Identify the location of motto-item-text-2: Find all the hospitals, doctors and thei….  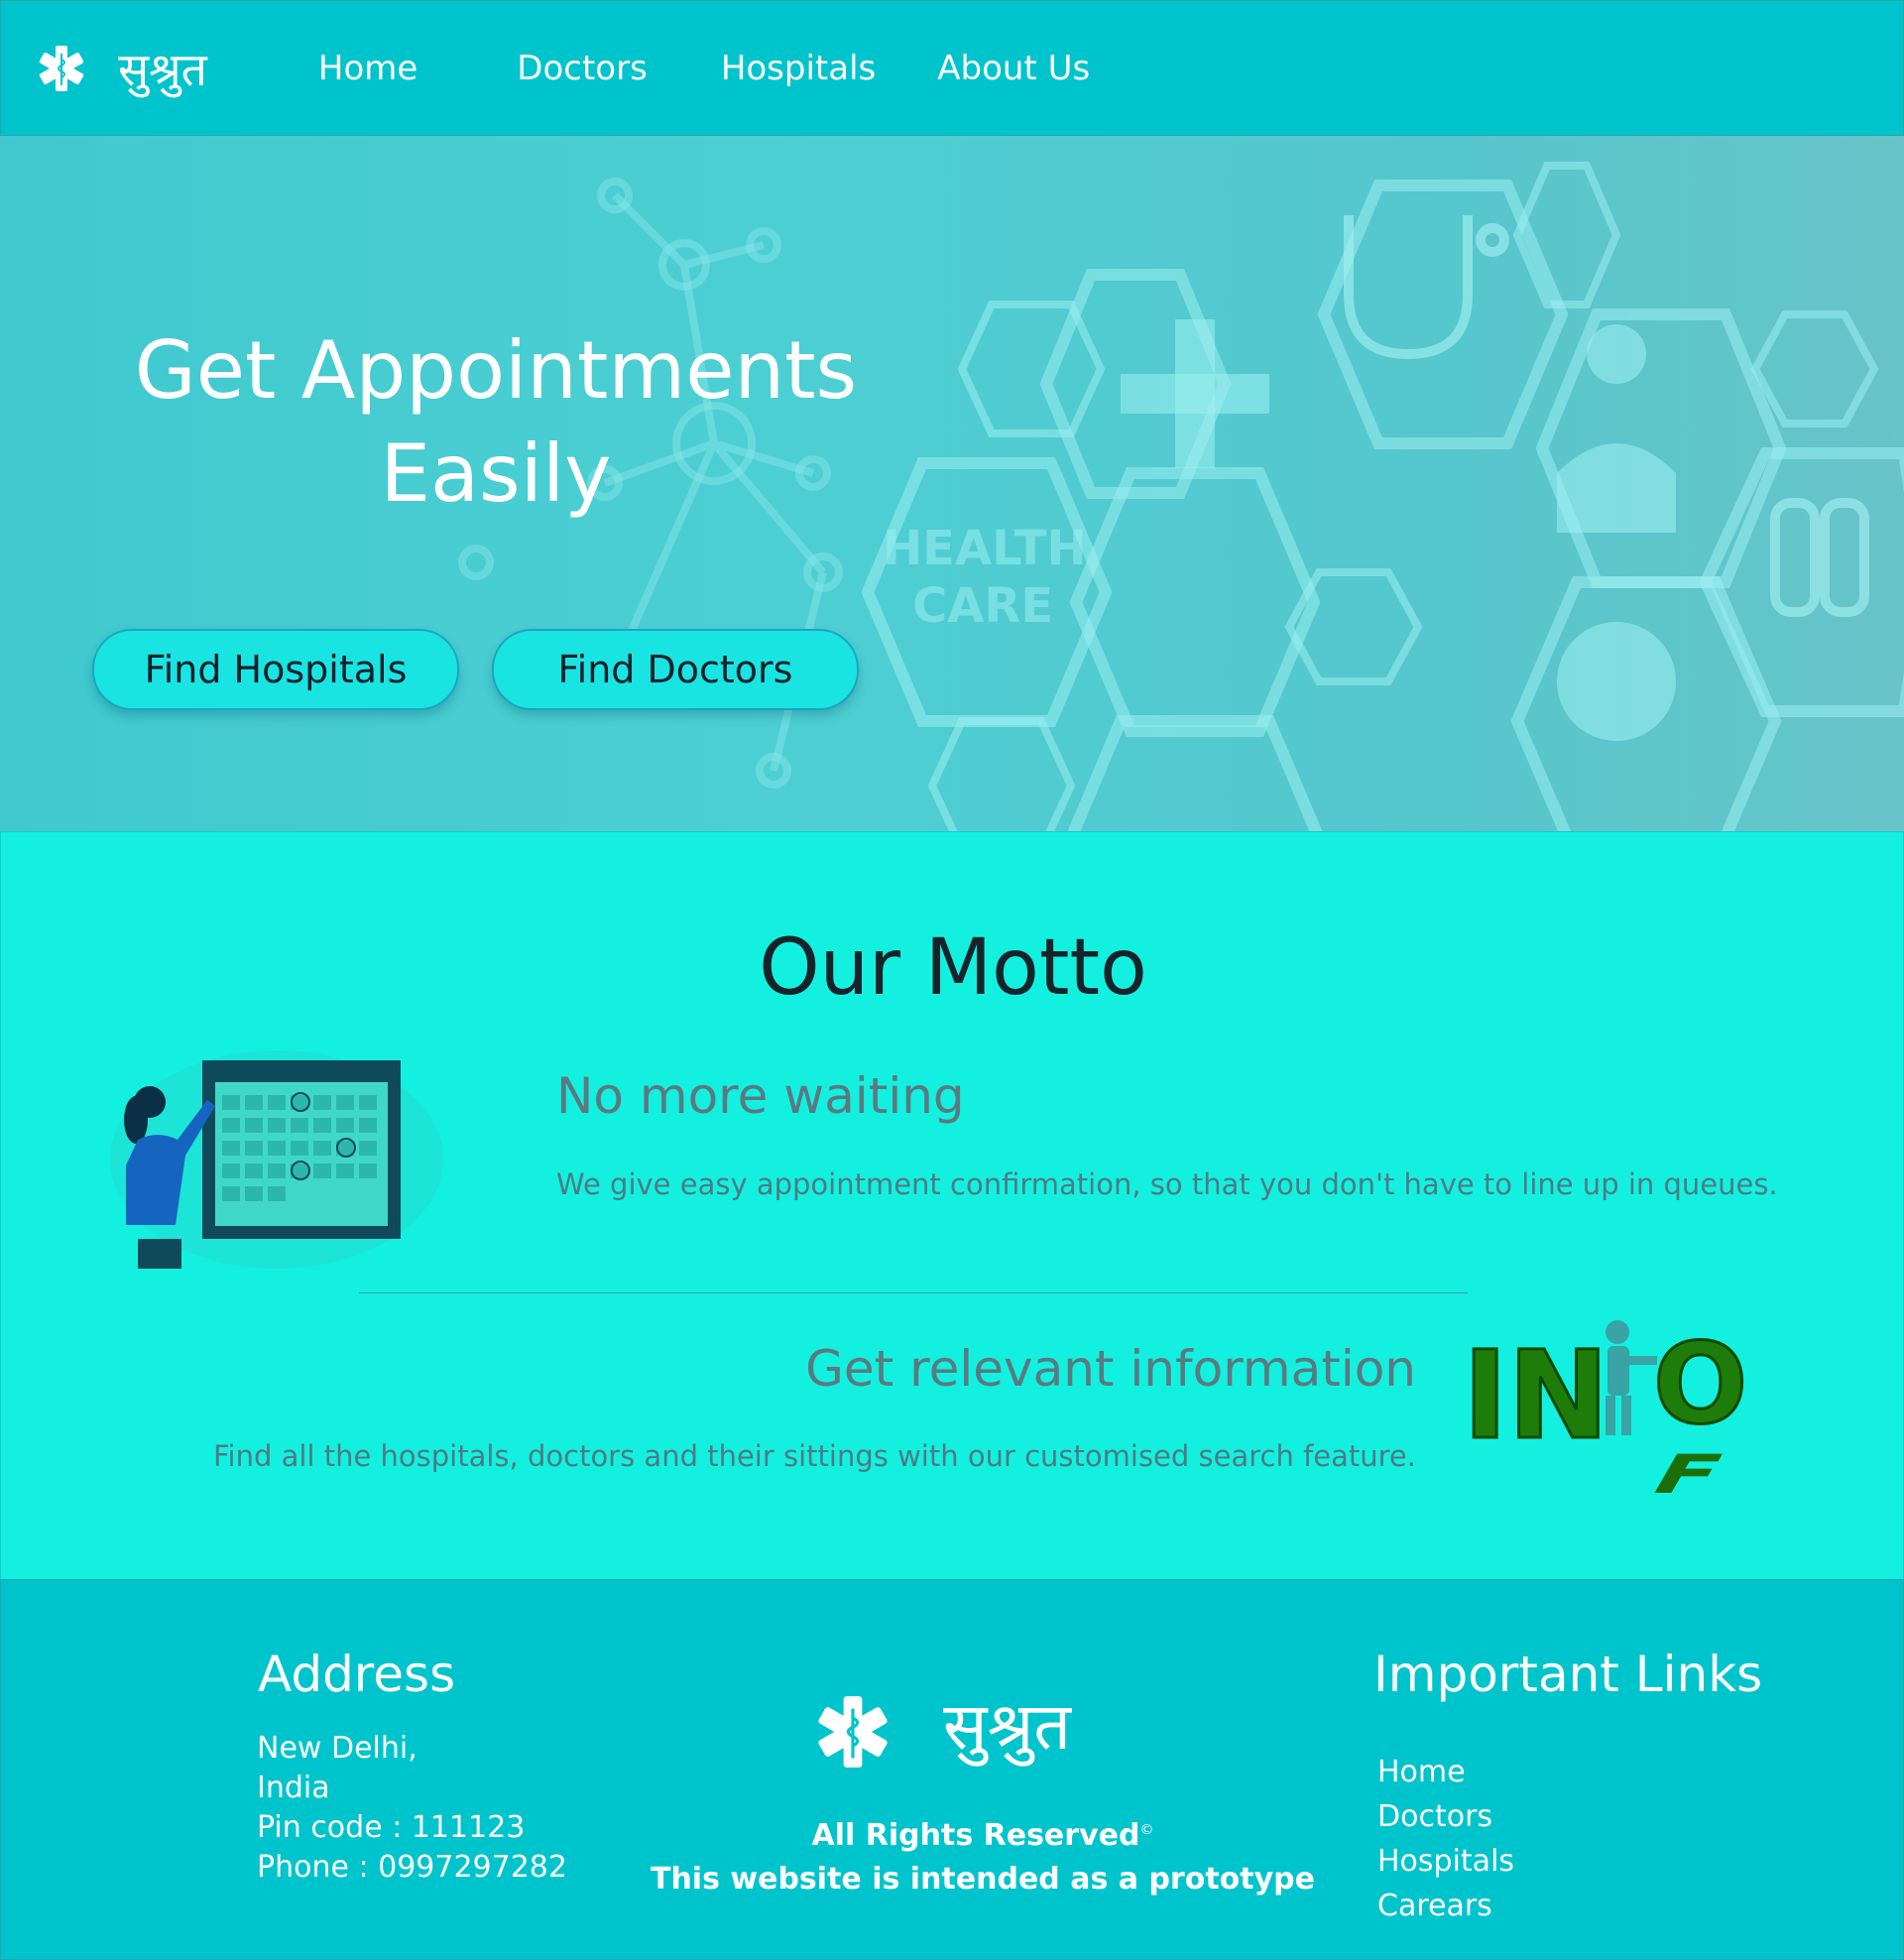
(814, 1456).